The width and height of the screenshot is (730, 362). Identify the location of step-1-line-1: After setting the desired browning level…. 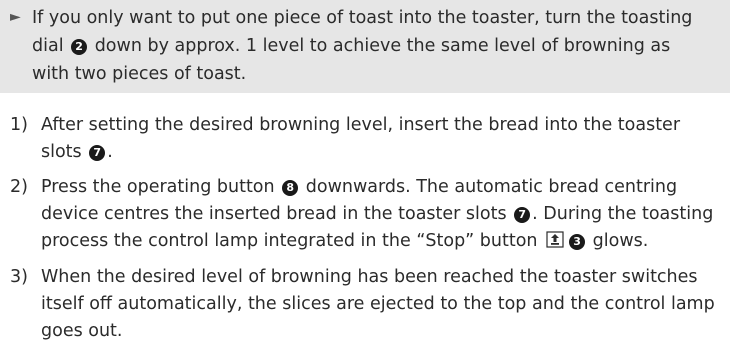
(361, 125).